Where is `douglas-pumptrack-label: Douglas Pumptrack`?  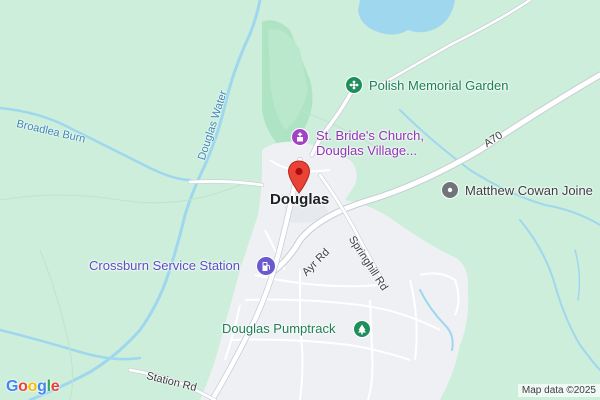
douglas-pumptrack-label: Douglas Pumptrack is located at coordinates (278, 328).